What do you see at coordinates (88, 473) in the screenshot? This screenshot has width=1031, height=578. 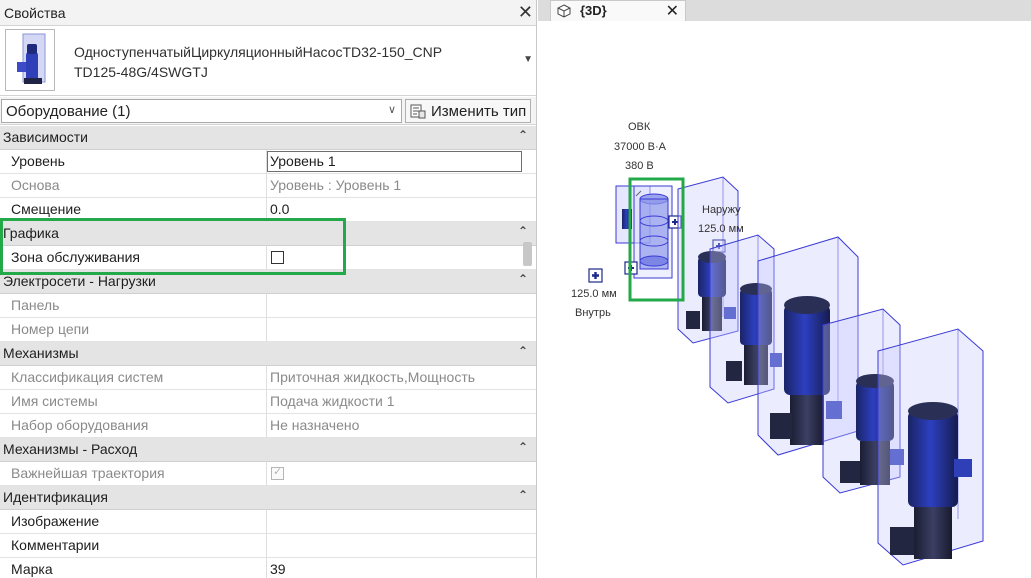 I see `property-label: Важнейшая траектория` at bounding box center [88, 473].